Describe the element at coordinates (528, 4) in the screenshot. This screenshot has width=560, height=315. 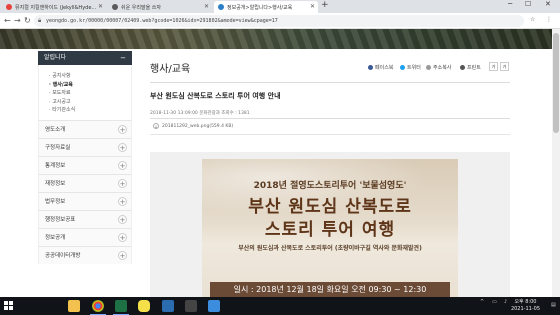
I see `maximize-button: ☐` at that location.